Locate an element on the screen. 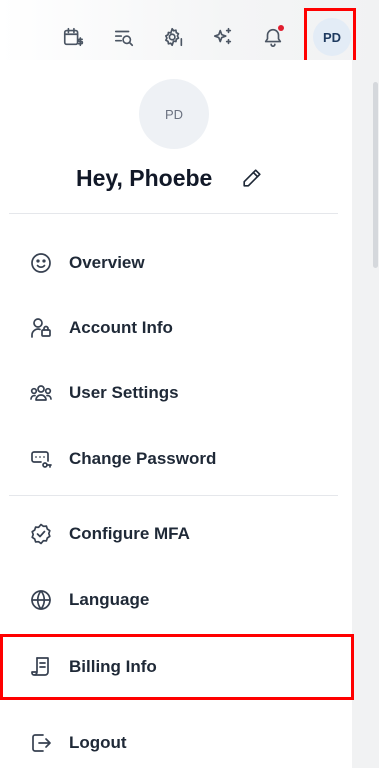 This screenshot has width=379, height=768. gear-dollar-icon is located at coordinates (174, 37).